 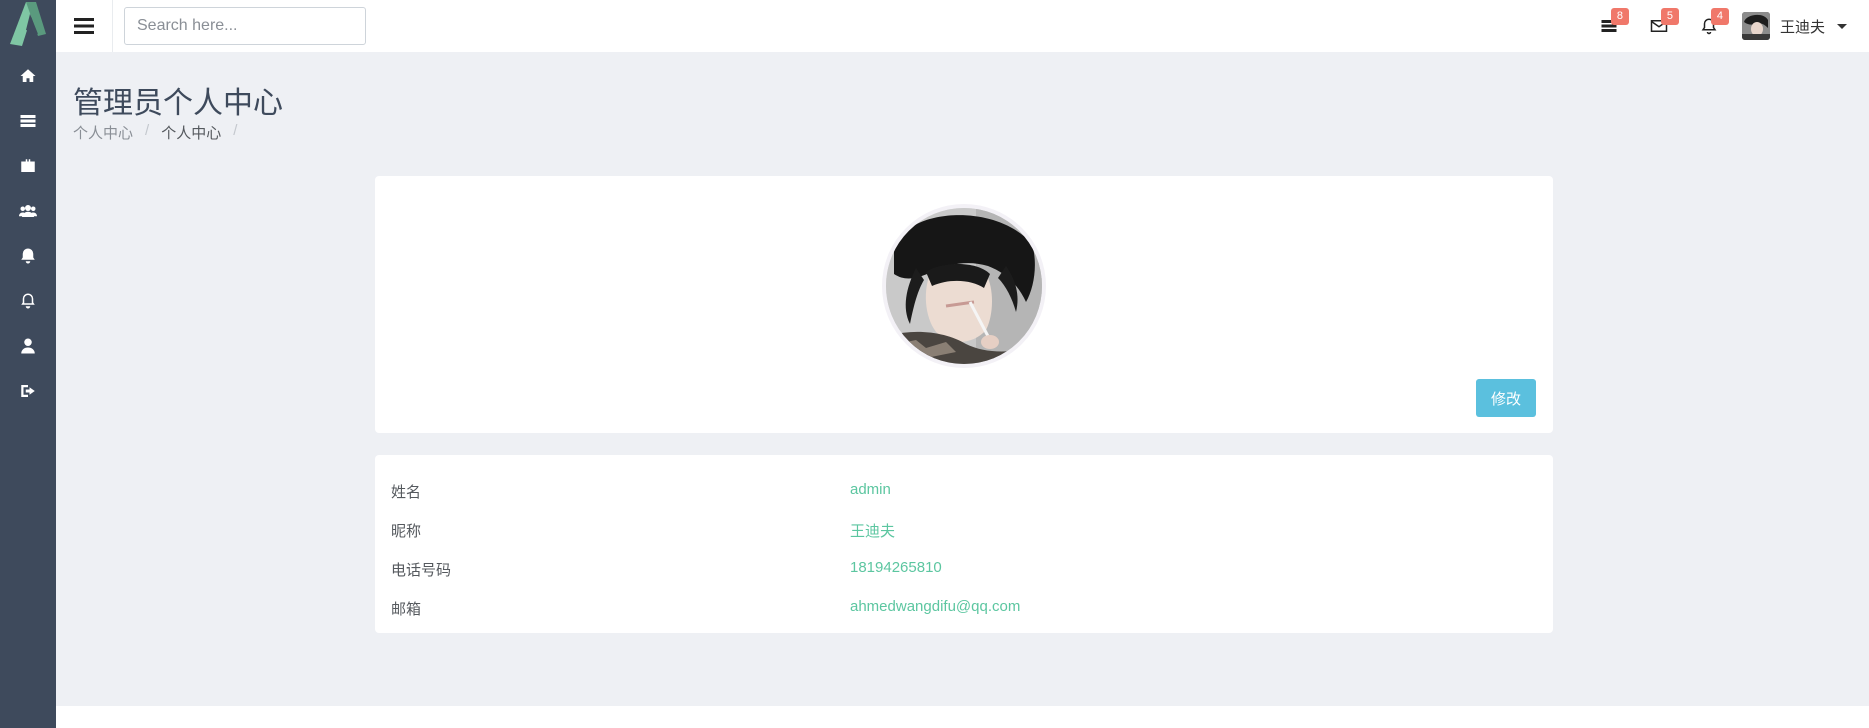 I want to click on user-name: 王迪夫, so click(x=1802, y=27).